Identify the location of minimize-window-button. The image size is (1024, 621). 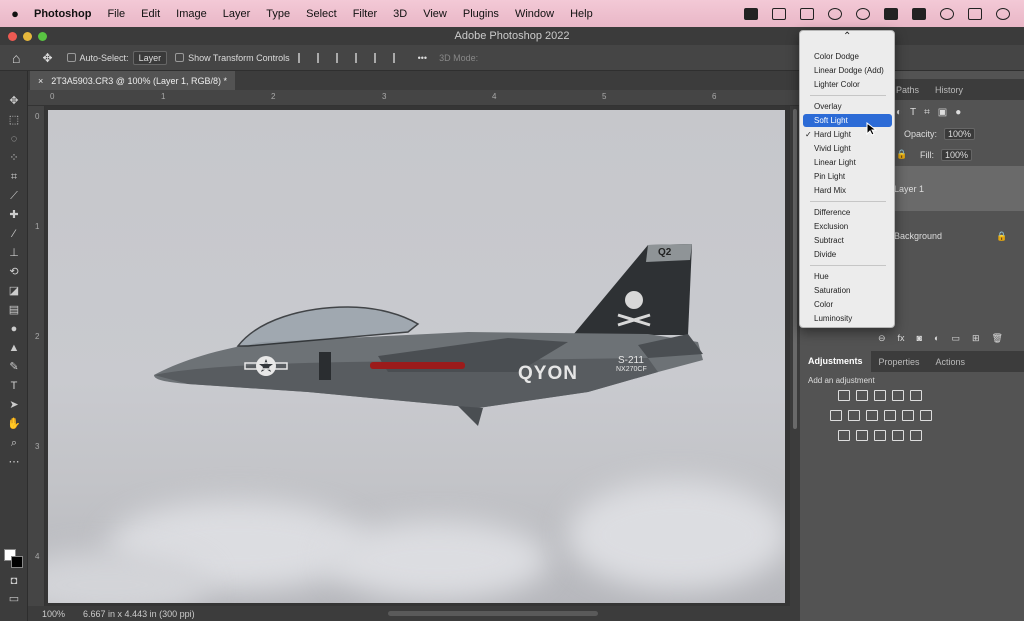
(27, 36).